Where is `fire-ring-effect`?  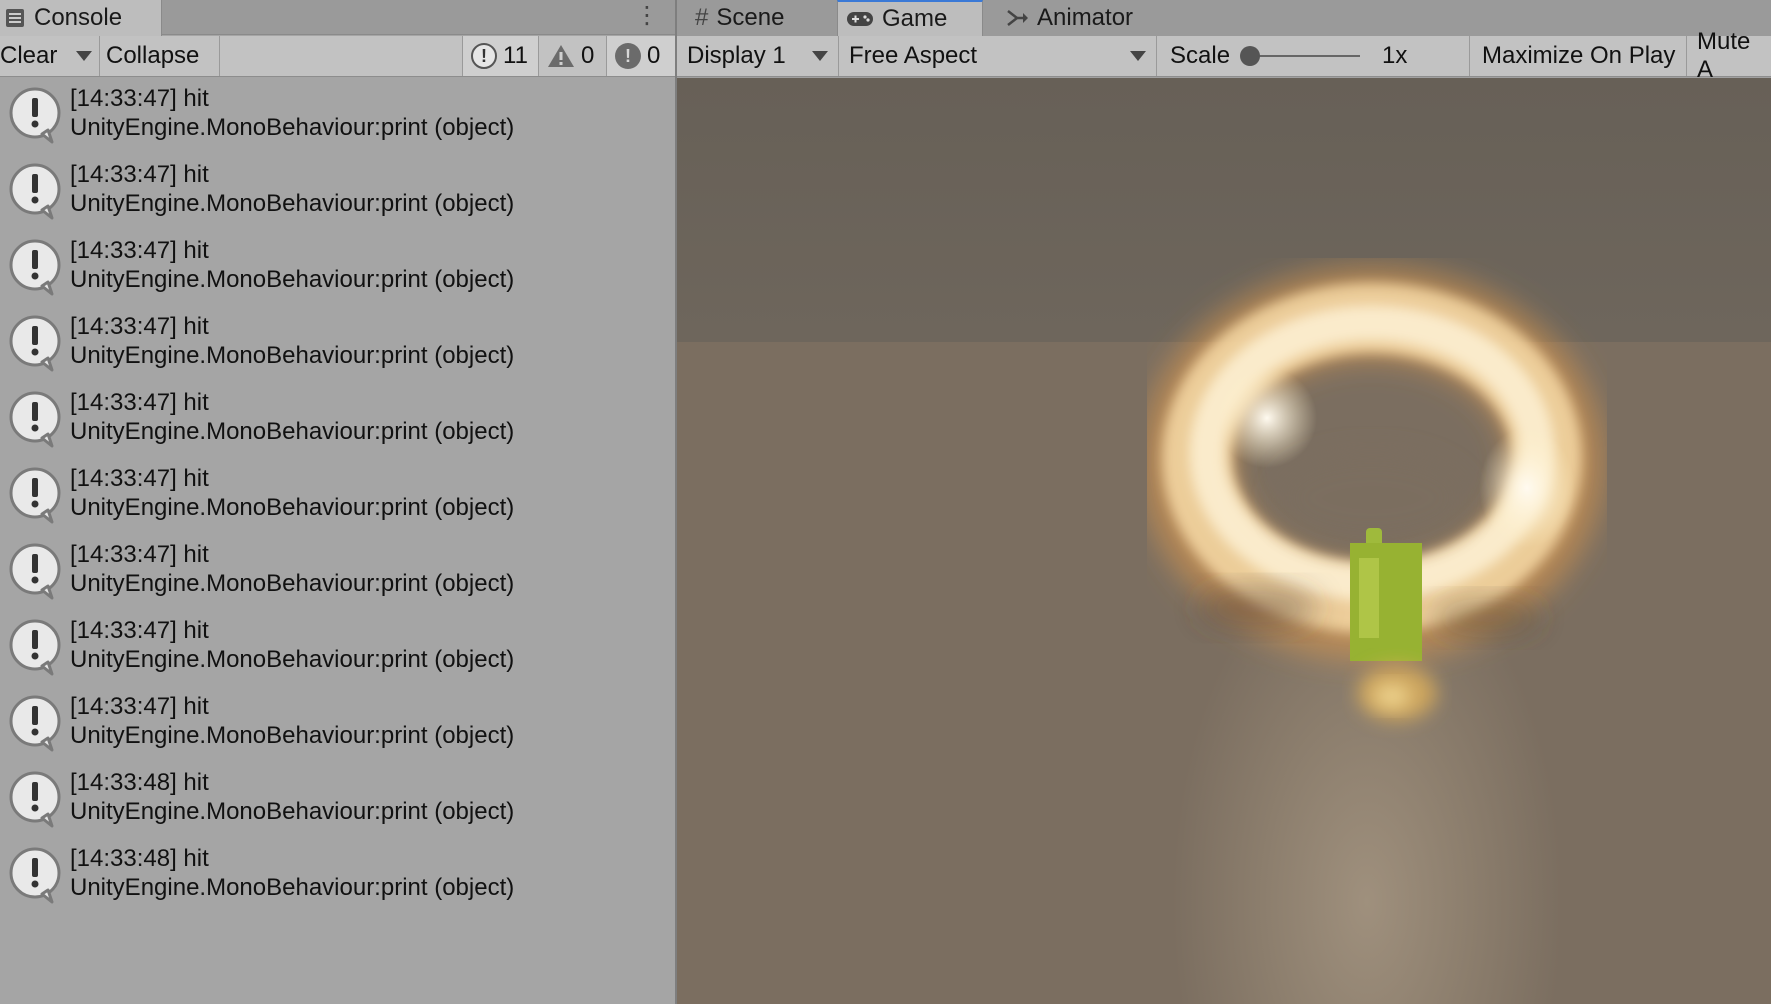
fire-ring-effect is located at coordinates (1376, 463).